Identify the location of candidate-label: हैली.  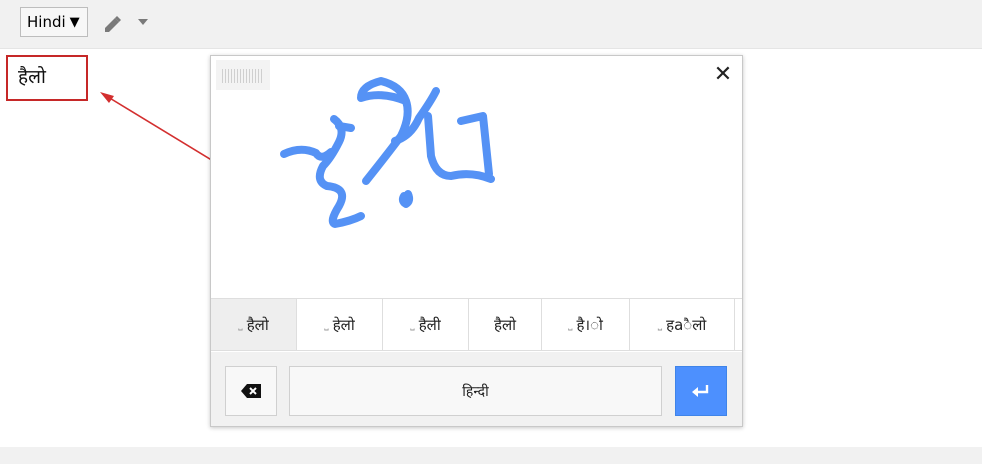
(429, 324).